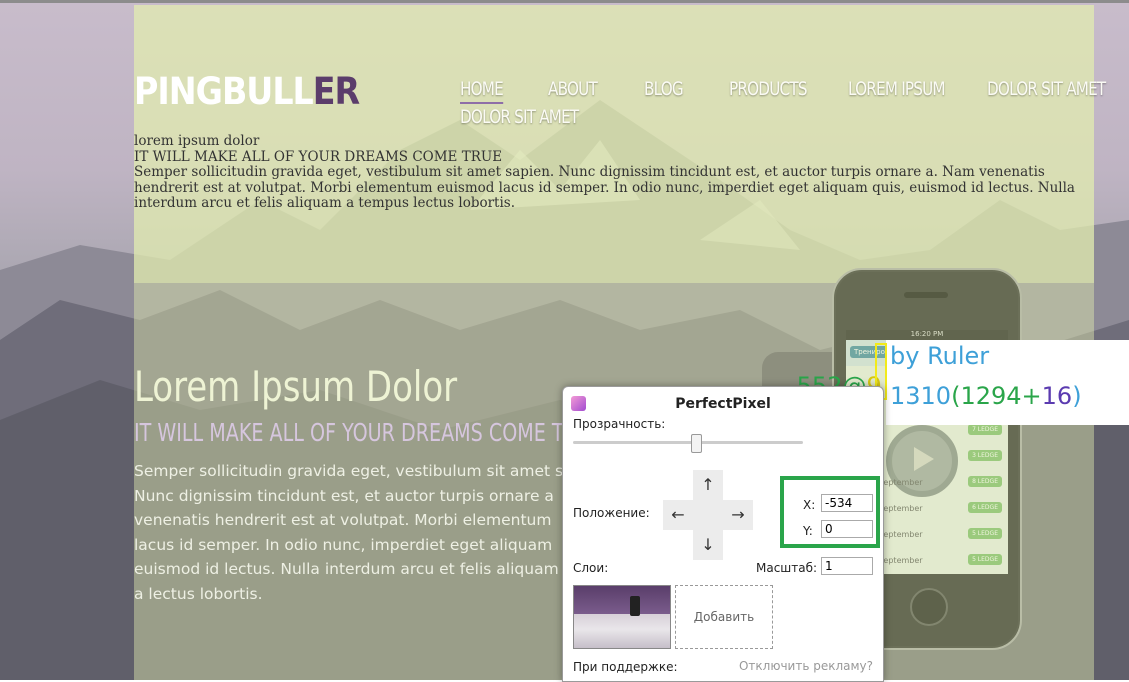 Image resolution: width=1129 pixels, height=682 pixels. What do you see at coordinates (224, 91) in the screenshot?
I see `logo-main: PINGBULL` at bounding box center [224, 91].